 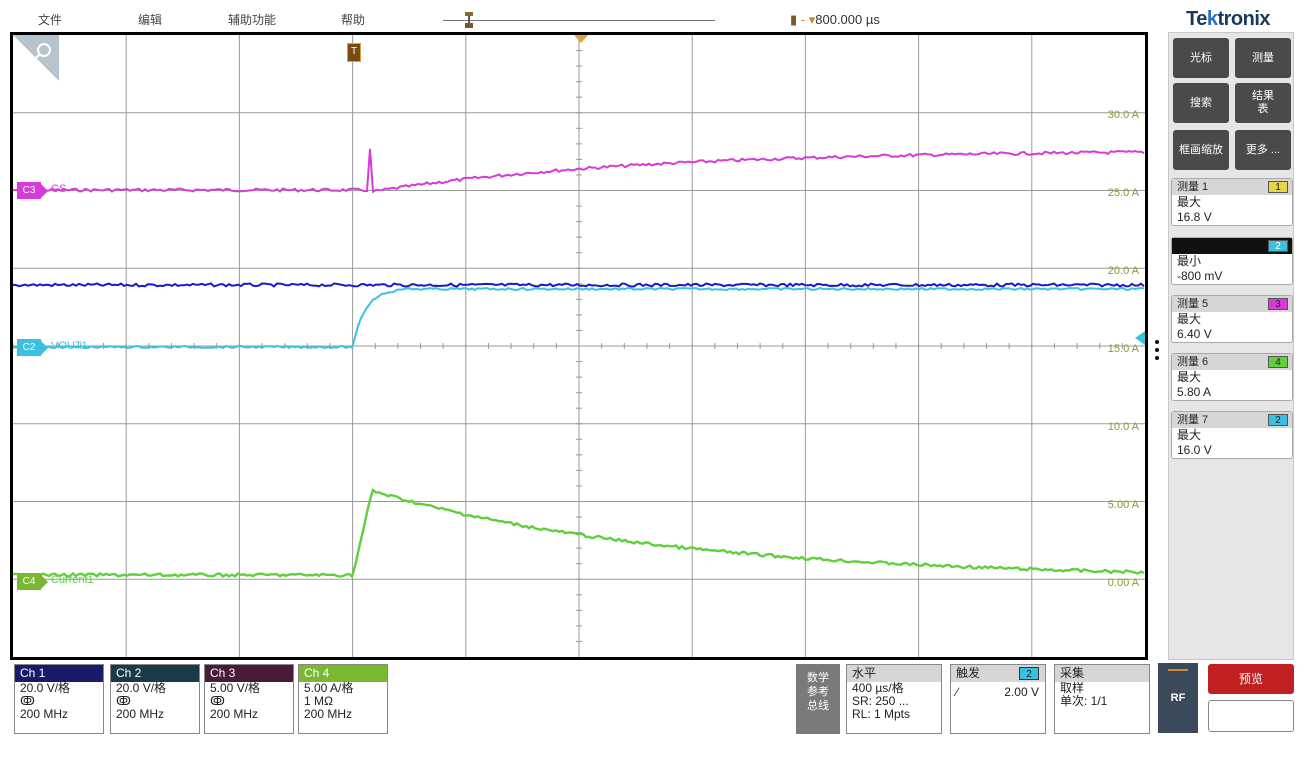 I want to click on measurement-value: -800 mV, so click(x=1200, y=276).